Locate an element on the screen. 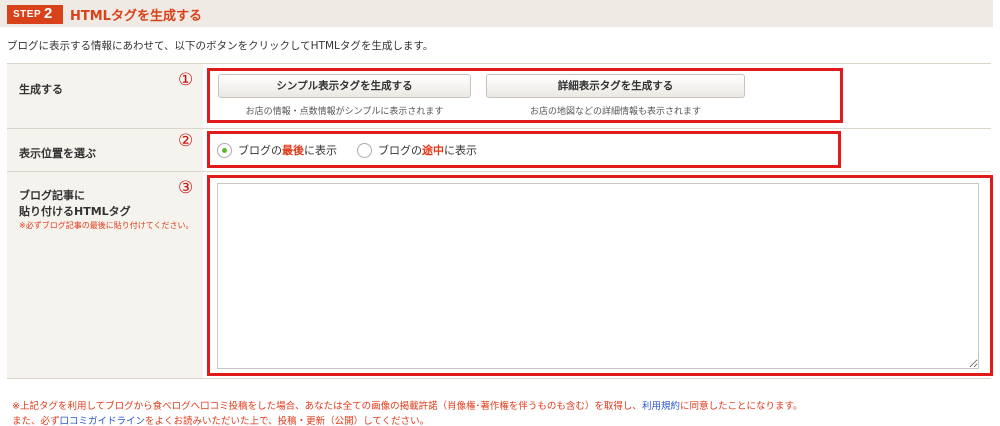  step-badge: STEP 2 is located at coordinates (35, 14).